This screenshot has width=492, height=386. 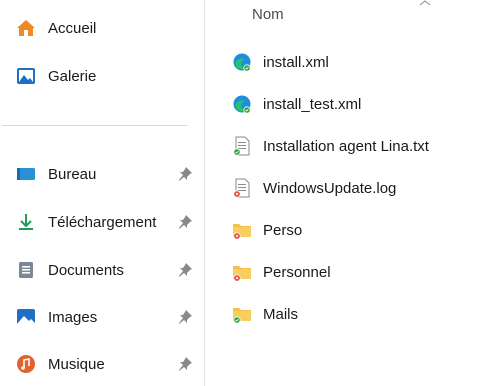 I want to click on nav-divider, so click(x=95, y=125).